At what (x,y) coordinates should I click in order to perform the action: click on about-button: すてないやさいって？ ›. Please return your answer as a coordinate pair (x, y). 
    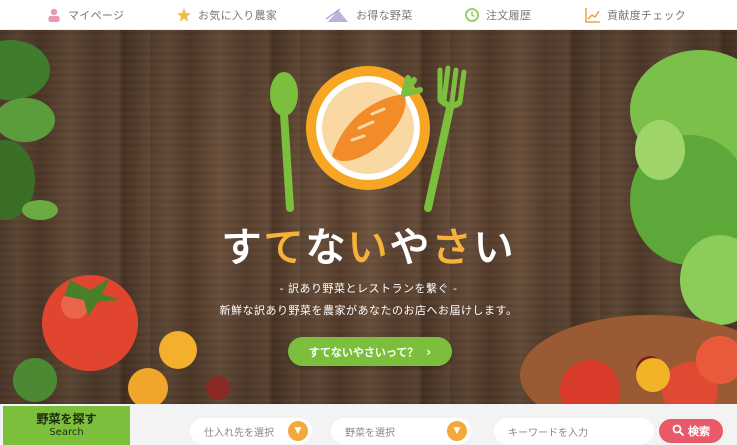
    Looking at the image, I should click on (370, 351).